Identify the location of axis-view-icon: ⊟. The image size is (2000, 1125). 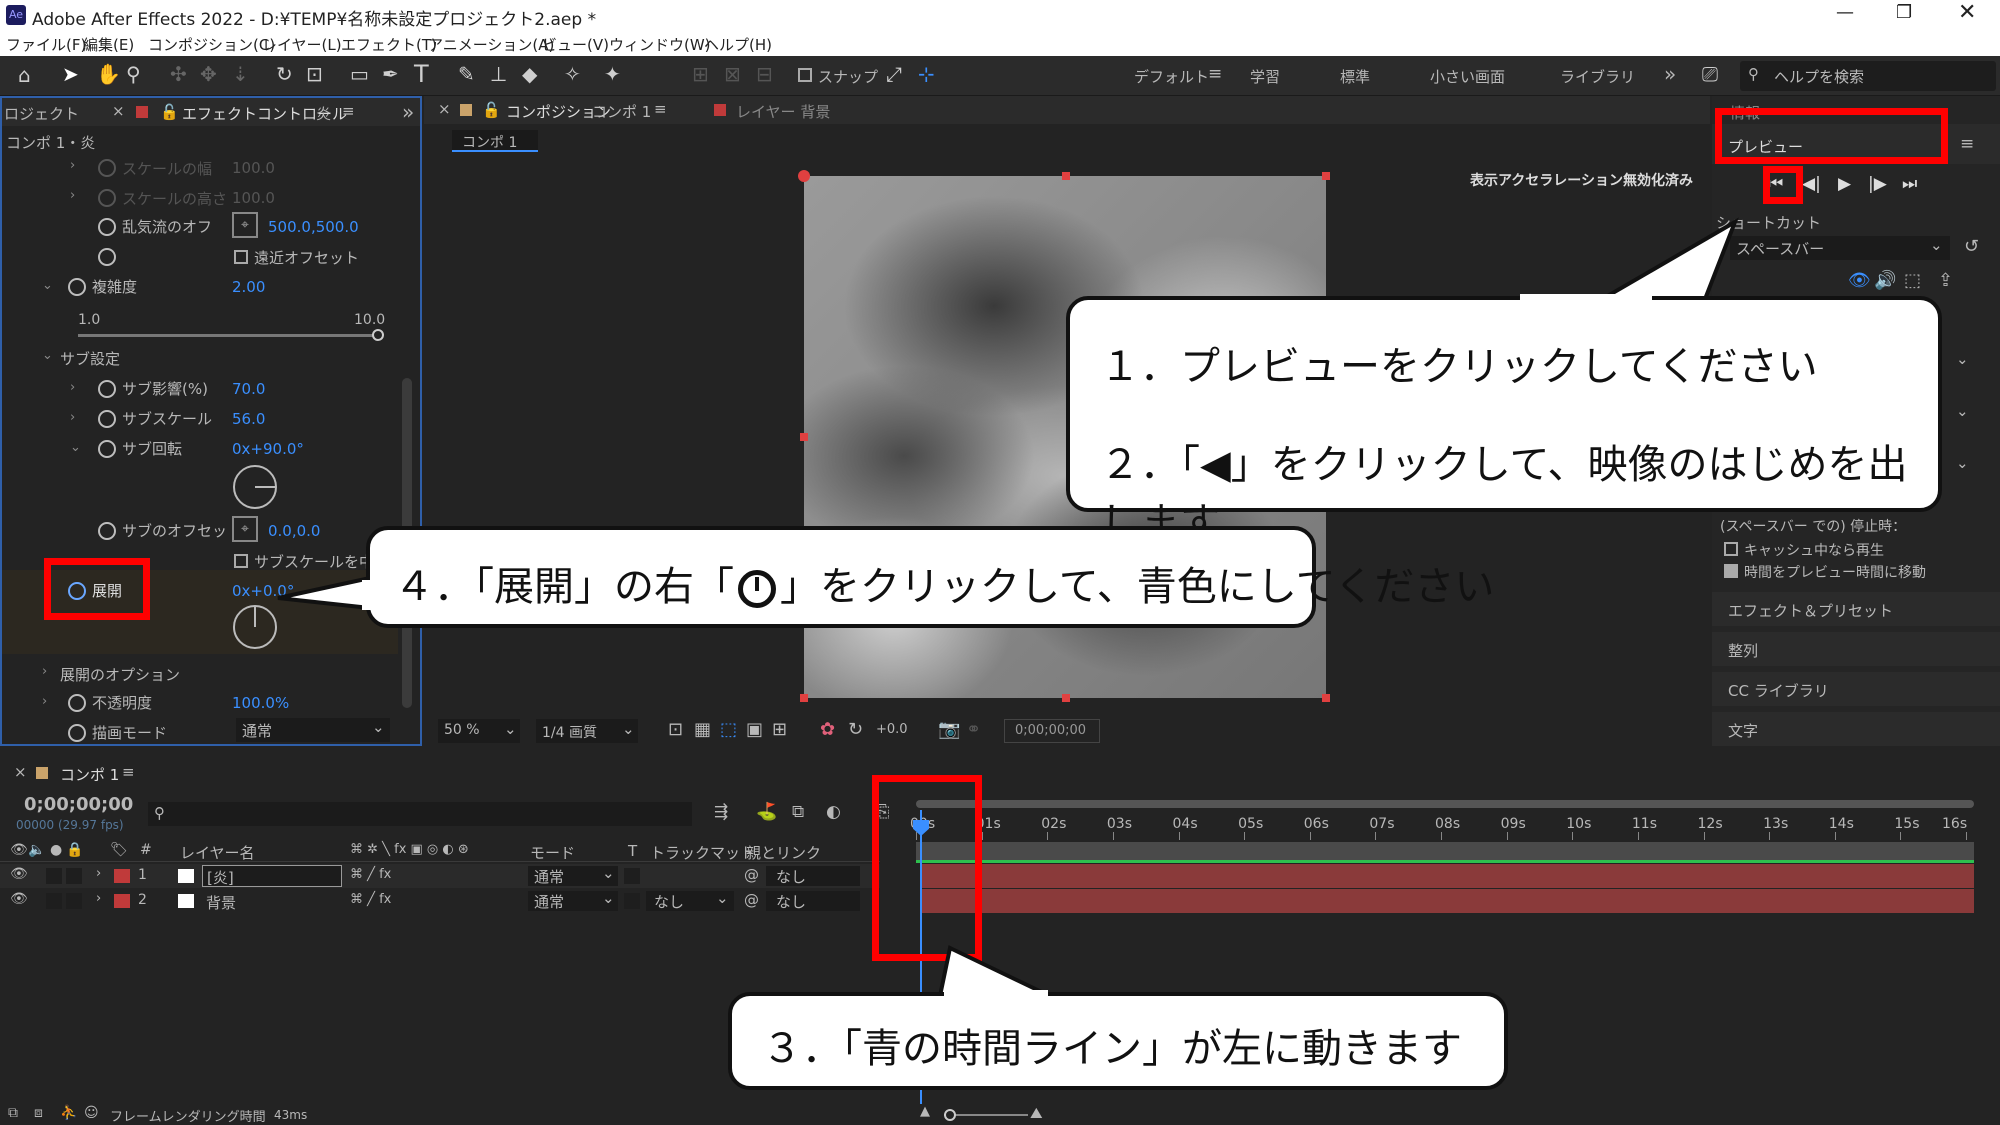
(764, 74).